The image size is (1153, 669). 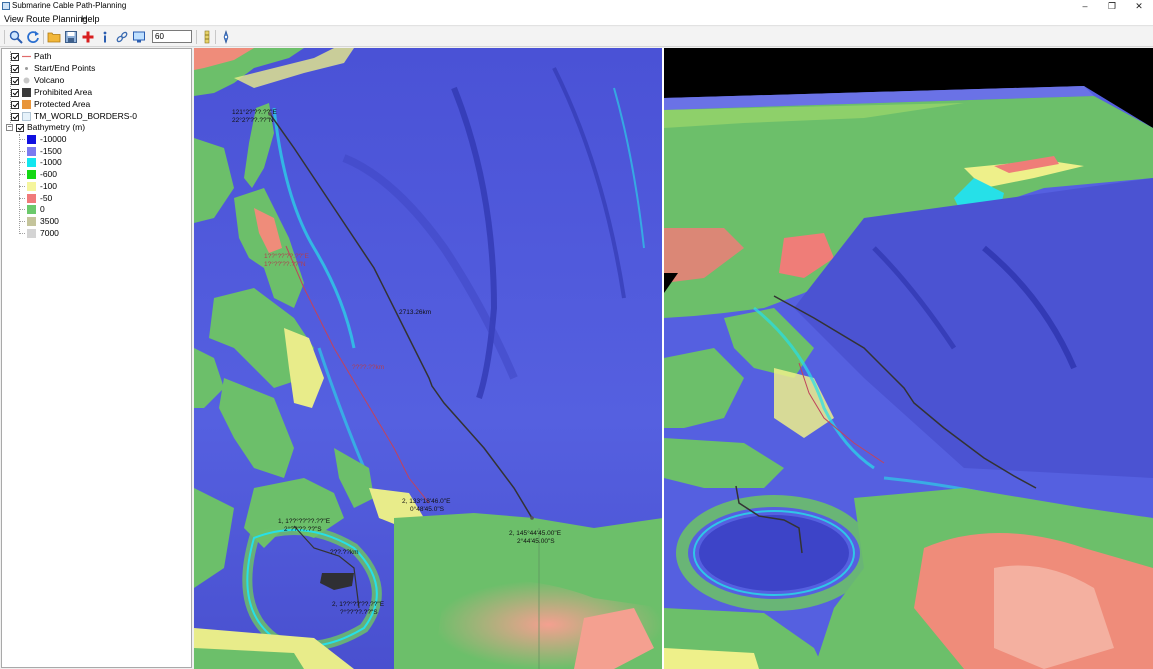 I want to click on point-marker-icon, so click(x=26, y=68).